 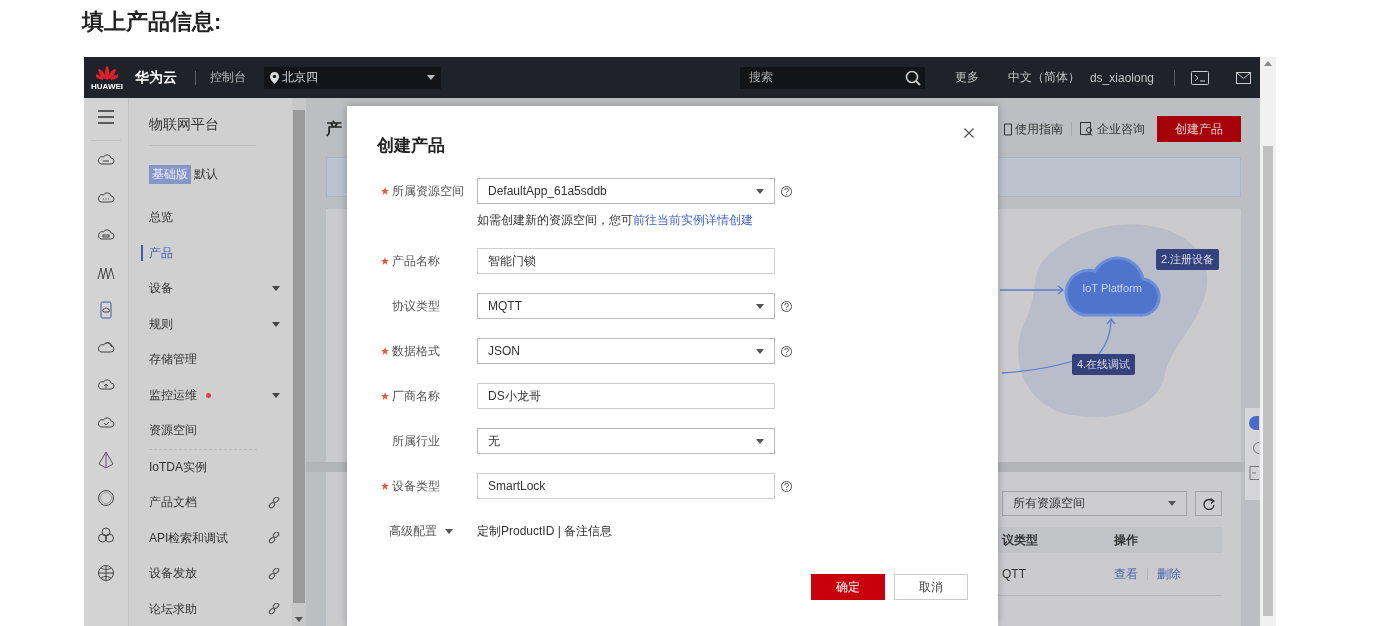 What do you see at coordinates (1014, 574) in the screenshot?
I see `table-cell-text: QTT` at bounding box center [1014, 574].